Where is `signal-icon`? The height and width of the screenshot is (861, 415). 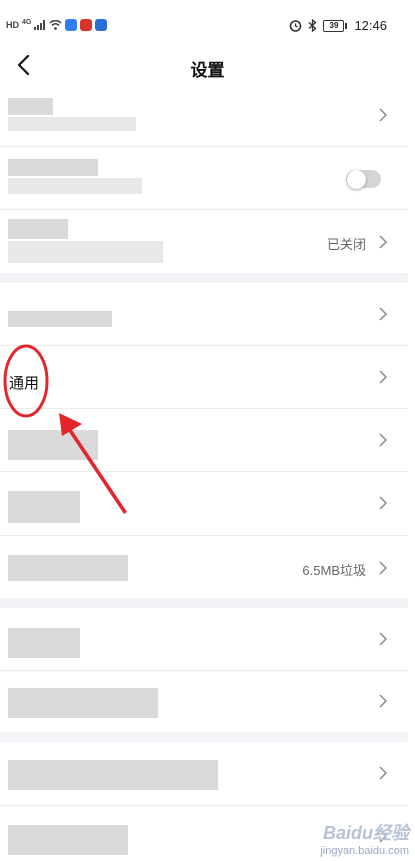
signal-icon is located at coordinates (40, 25).